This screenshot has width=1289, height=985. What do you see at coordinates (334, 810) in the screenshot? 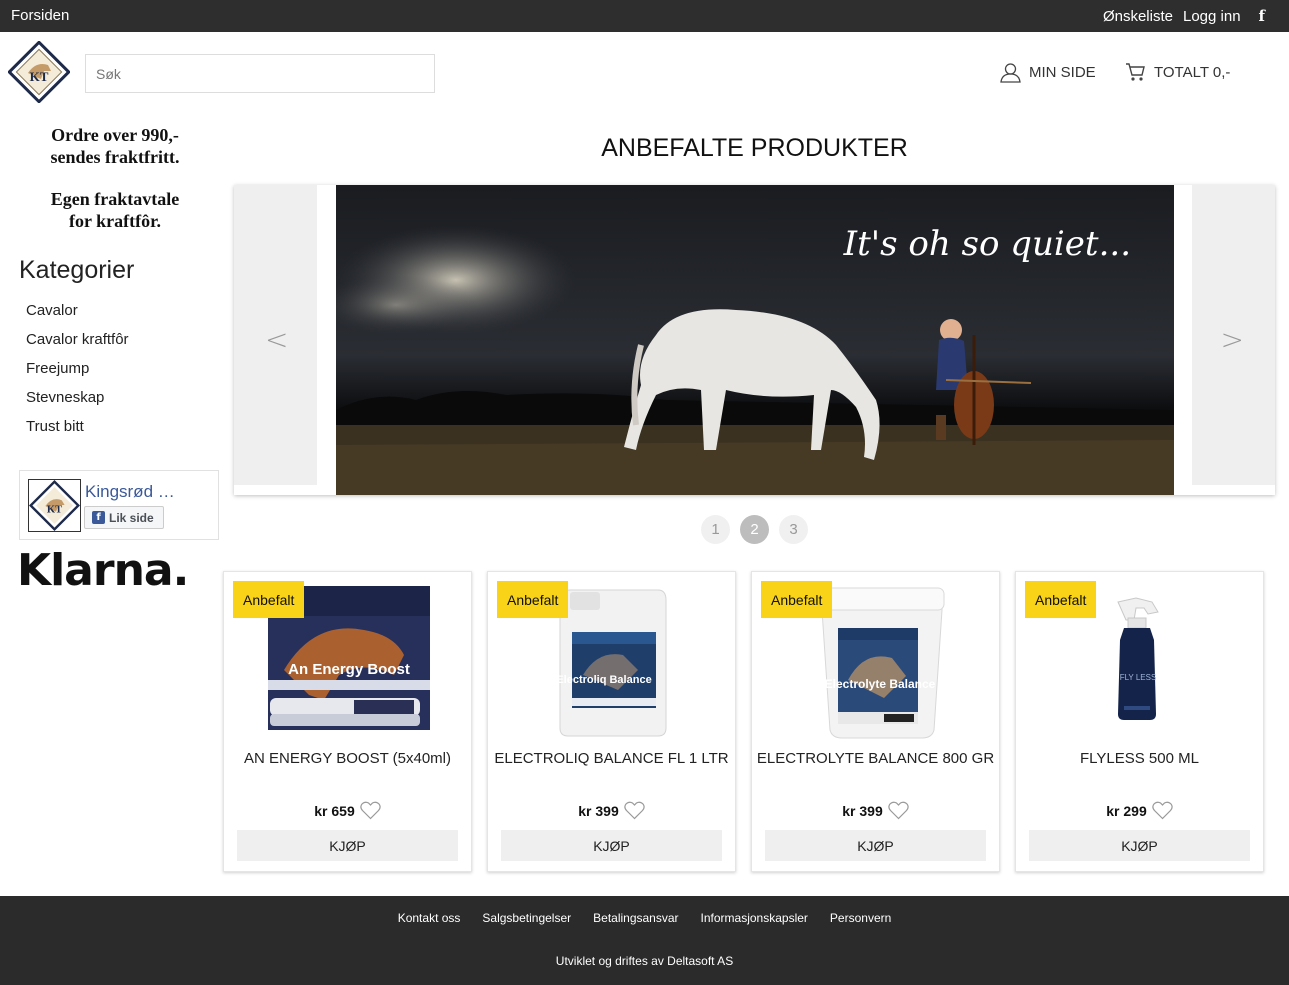
I see `product-price: kr 659` at bounding box center [334, 810].